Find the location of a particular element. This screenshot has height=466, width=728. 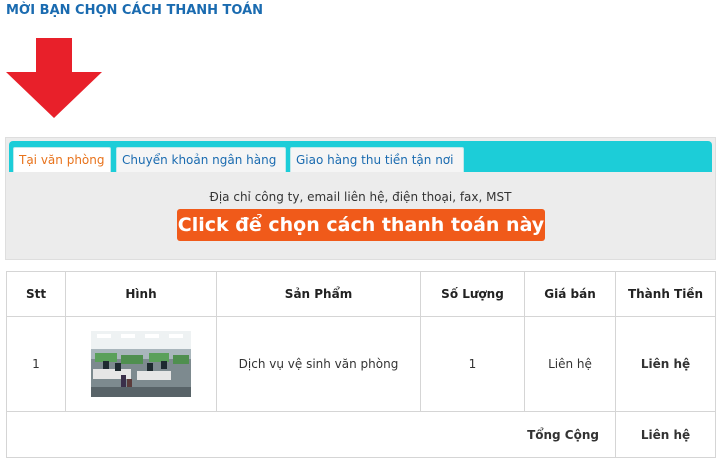

row-line-total: Liên hệ is located at coordinates (665, 364).